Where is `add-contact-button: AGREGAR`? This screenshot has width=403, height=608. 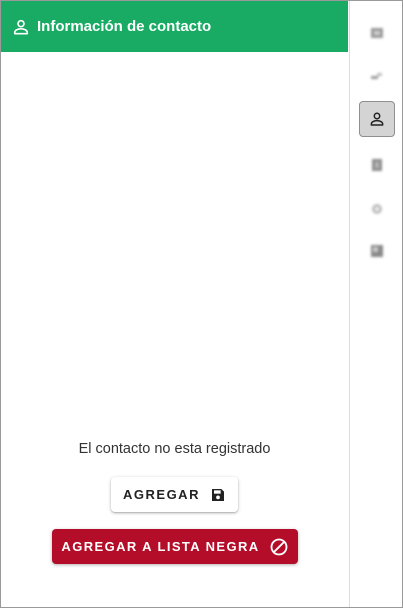 add-contact-button: AGREGAR is located at coordinates (174, 494).